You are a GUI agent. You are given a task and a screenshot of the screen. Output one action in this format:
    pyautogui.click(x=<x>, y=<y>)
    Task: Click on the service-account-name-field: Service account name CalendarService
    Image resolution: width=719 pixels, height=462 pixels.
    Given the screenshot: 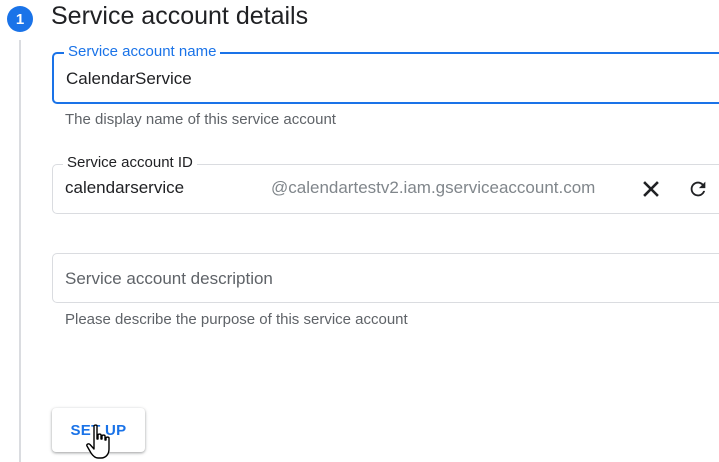 What is the action you would take?
    pyautogui.click(x=385, y=73)
    